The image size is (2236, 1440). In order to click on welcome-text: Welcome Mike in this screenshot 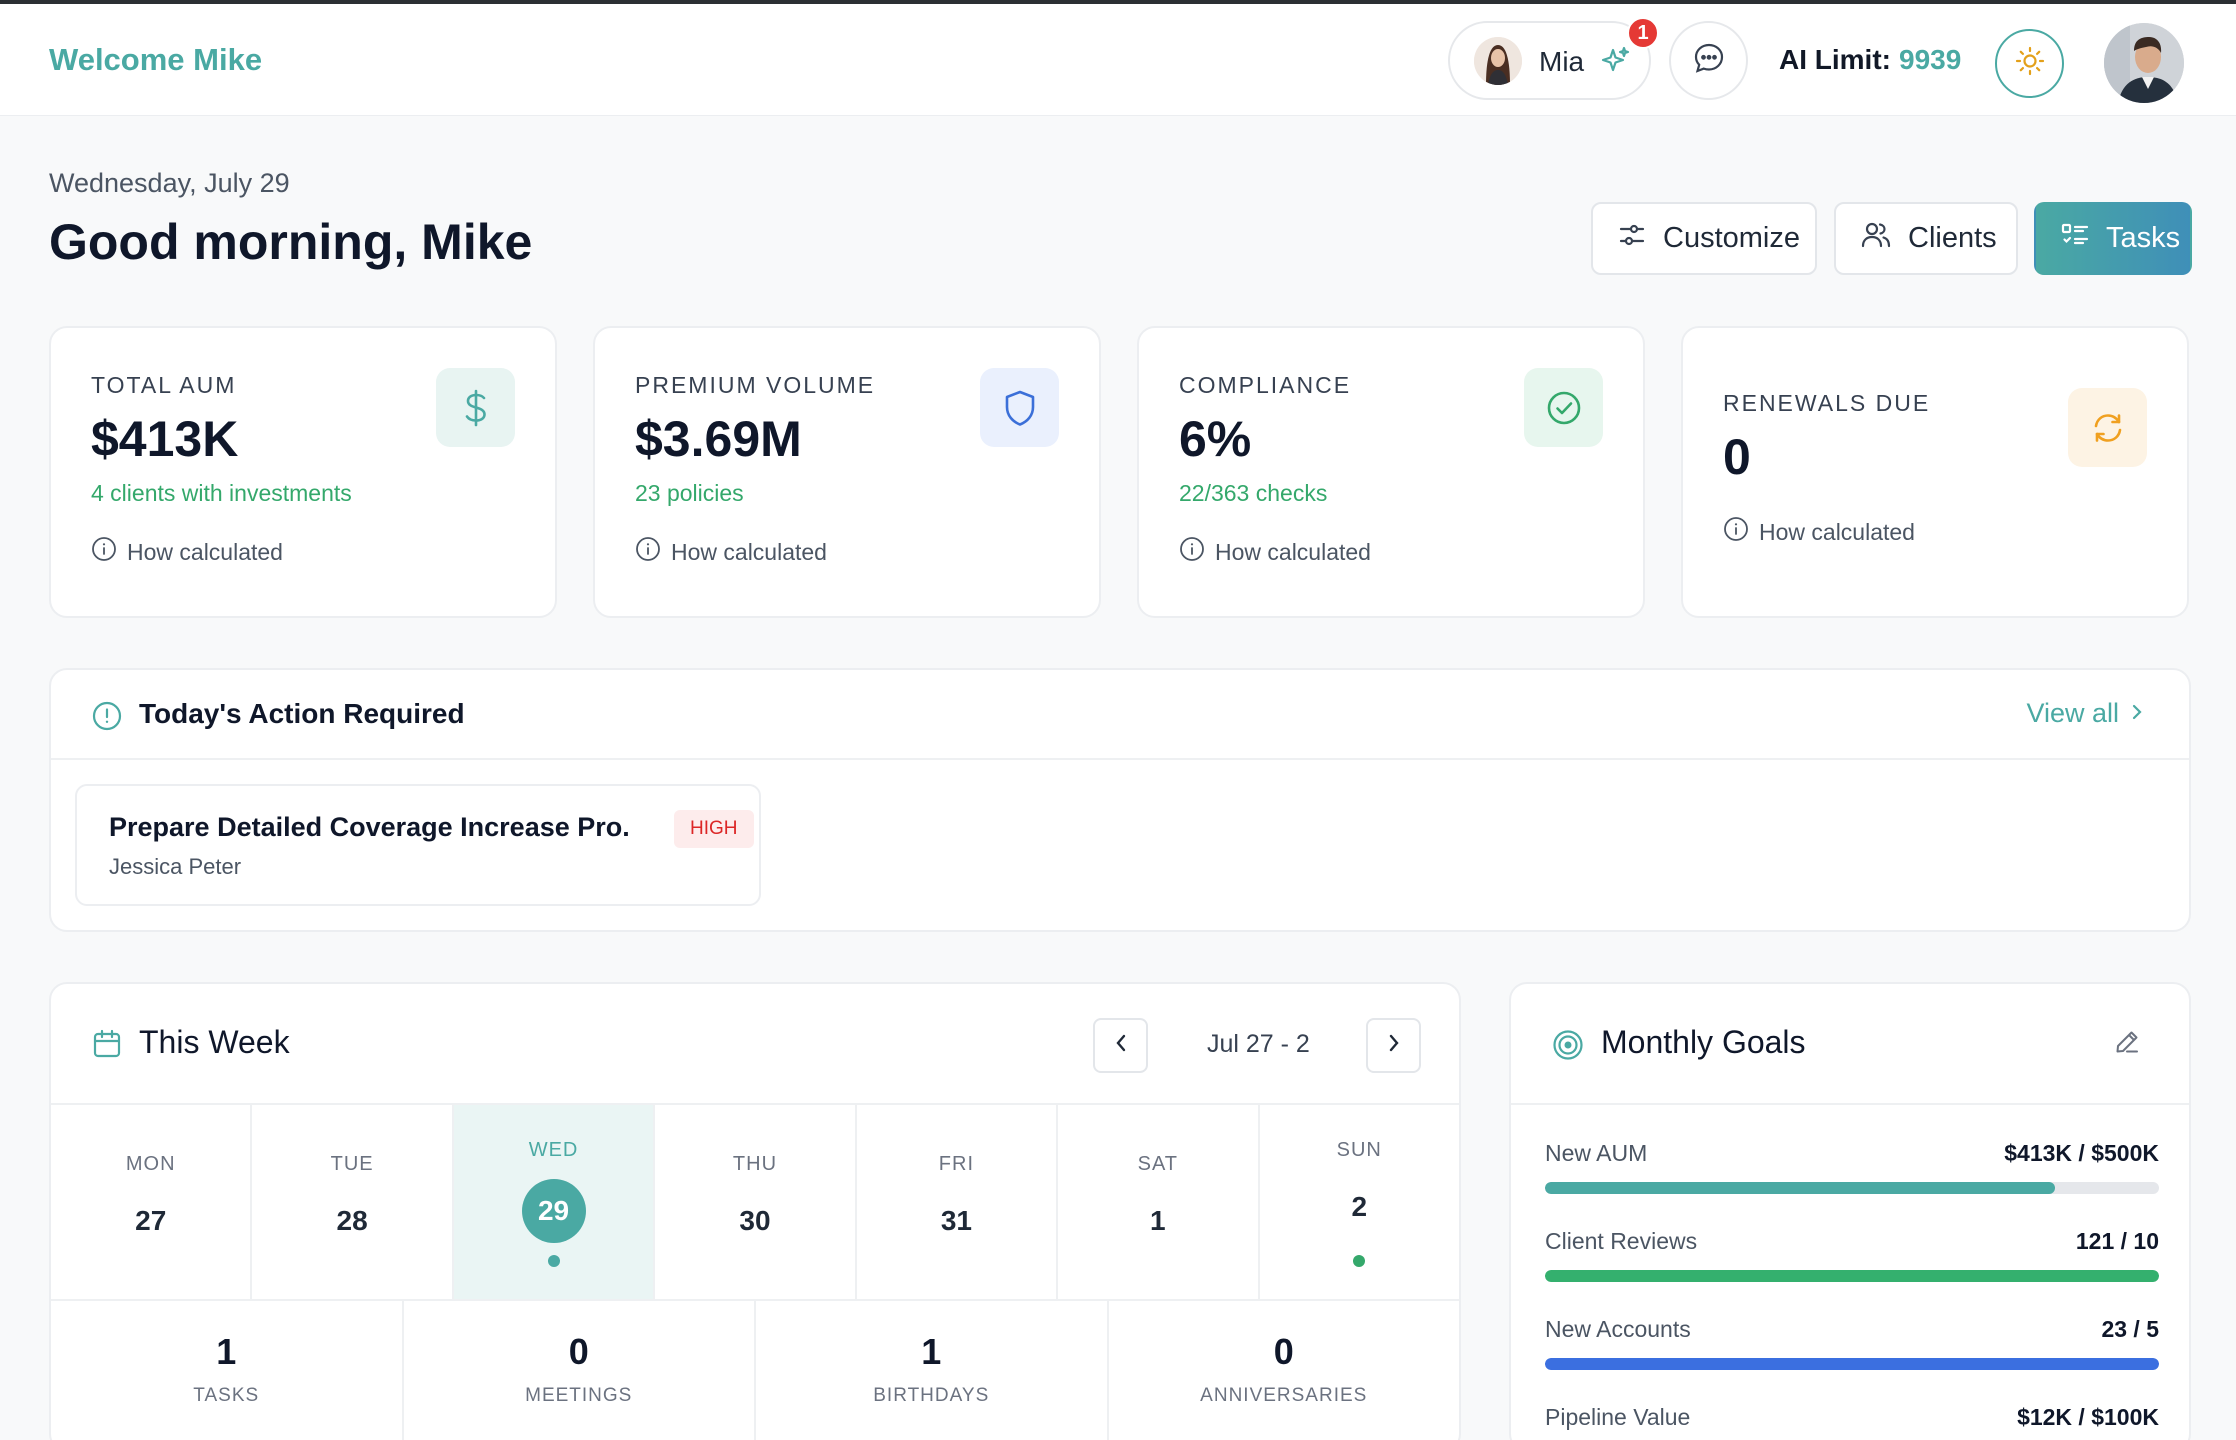, I will do `click(156, 59)`.